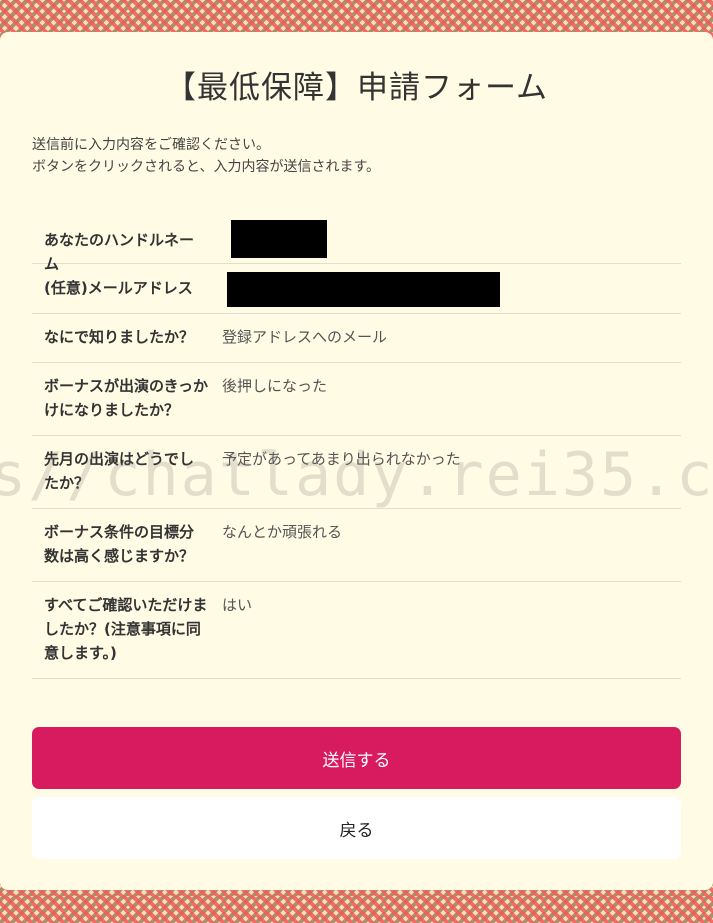  Describe the element at coordinates (275, 386) in the screenshot. I see `row-value-bonus-trigger: 後押しになった` at that location.